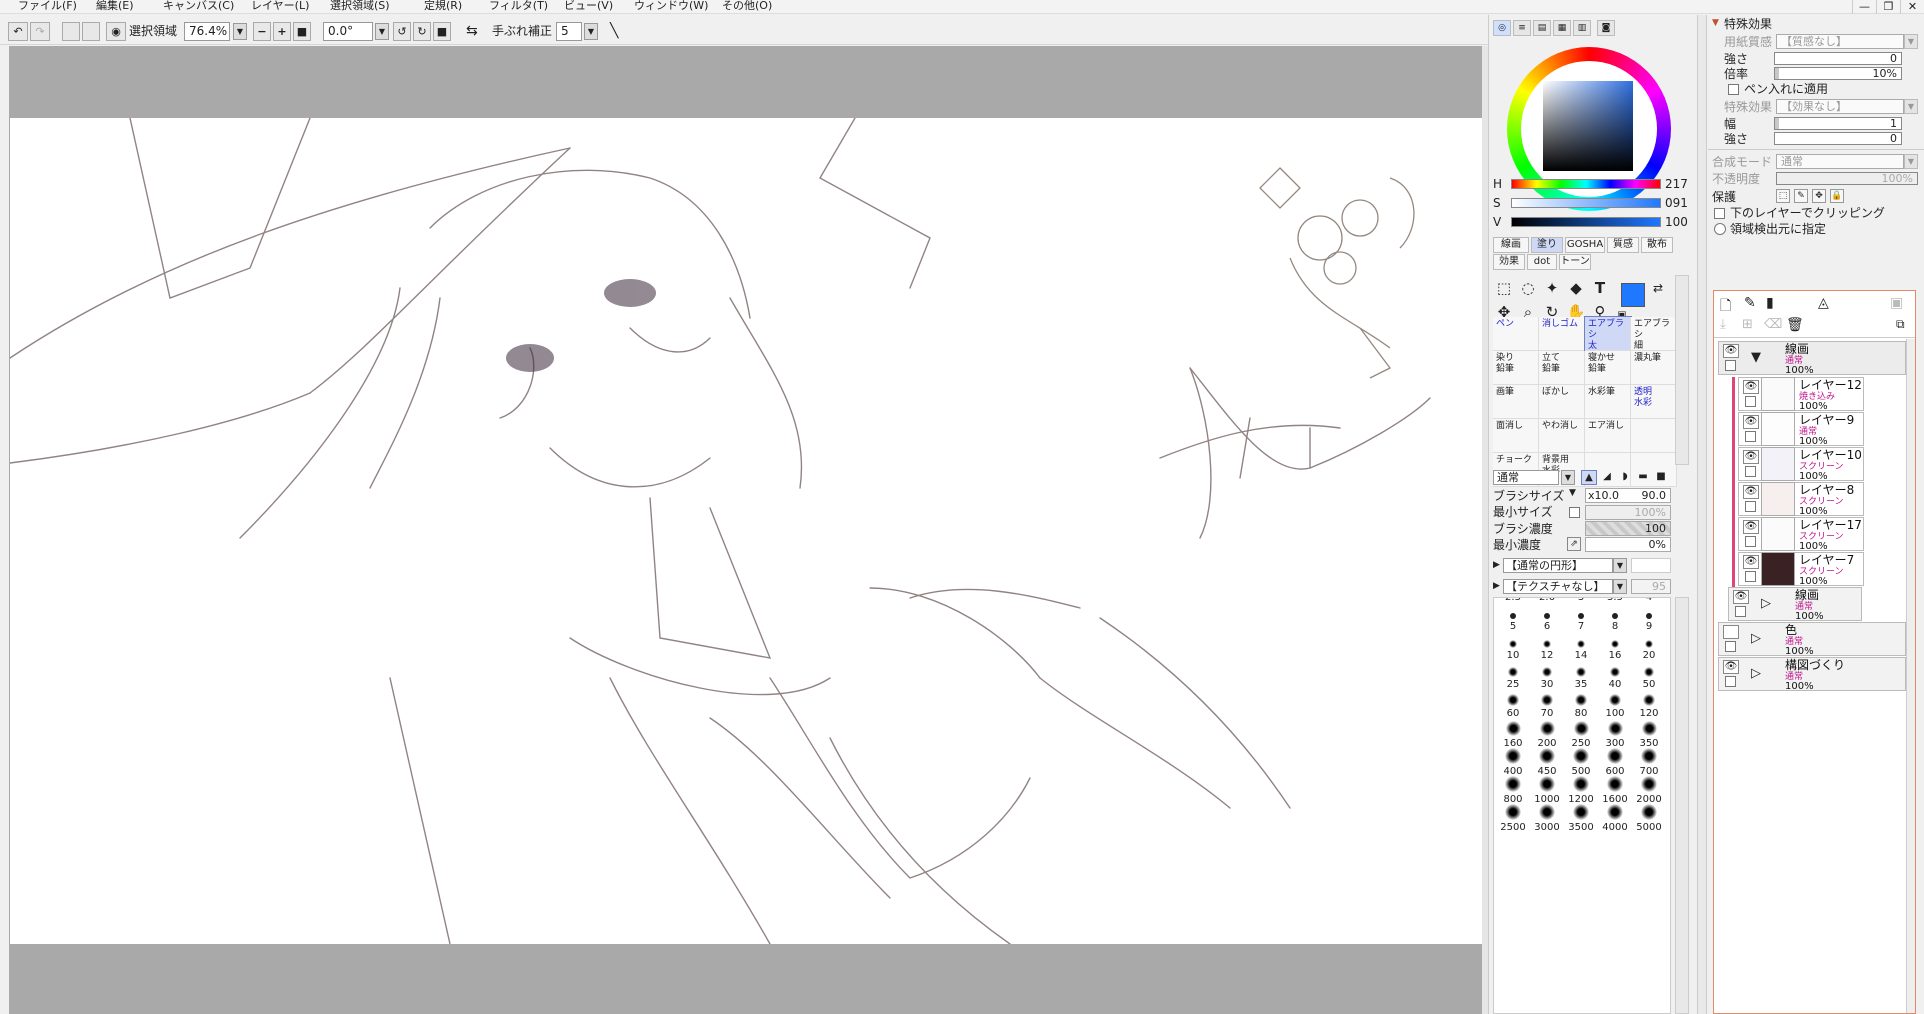 This screenshot has width=1924, height=1014. Describe the element at coordinates (1756, 673) in the screenshot. I see `folder-collapsed-icon: ▷` at that location.